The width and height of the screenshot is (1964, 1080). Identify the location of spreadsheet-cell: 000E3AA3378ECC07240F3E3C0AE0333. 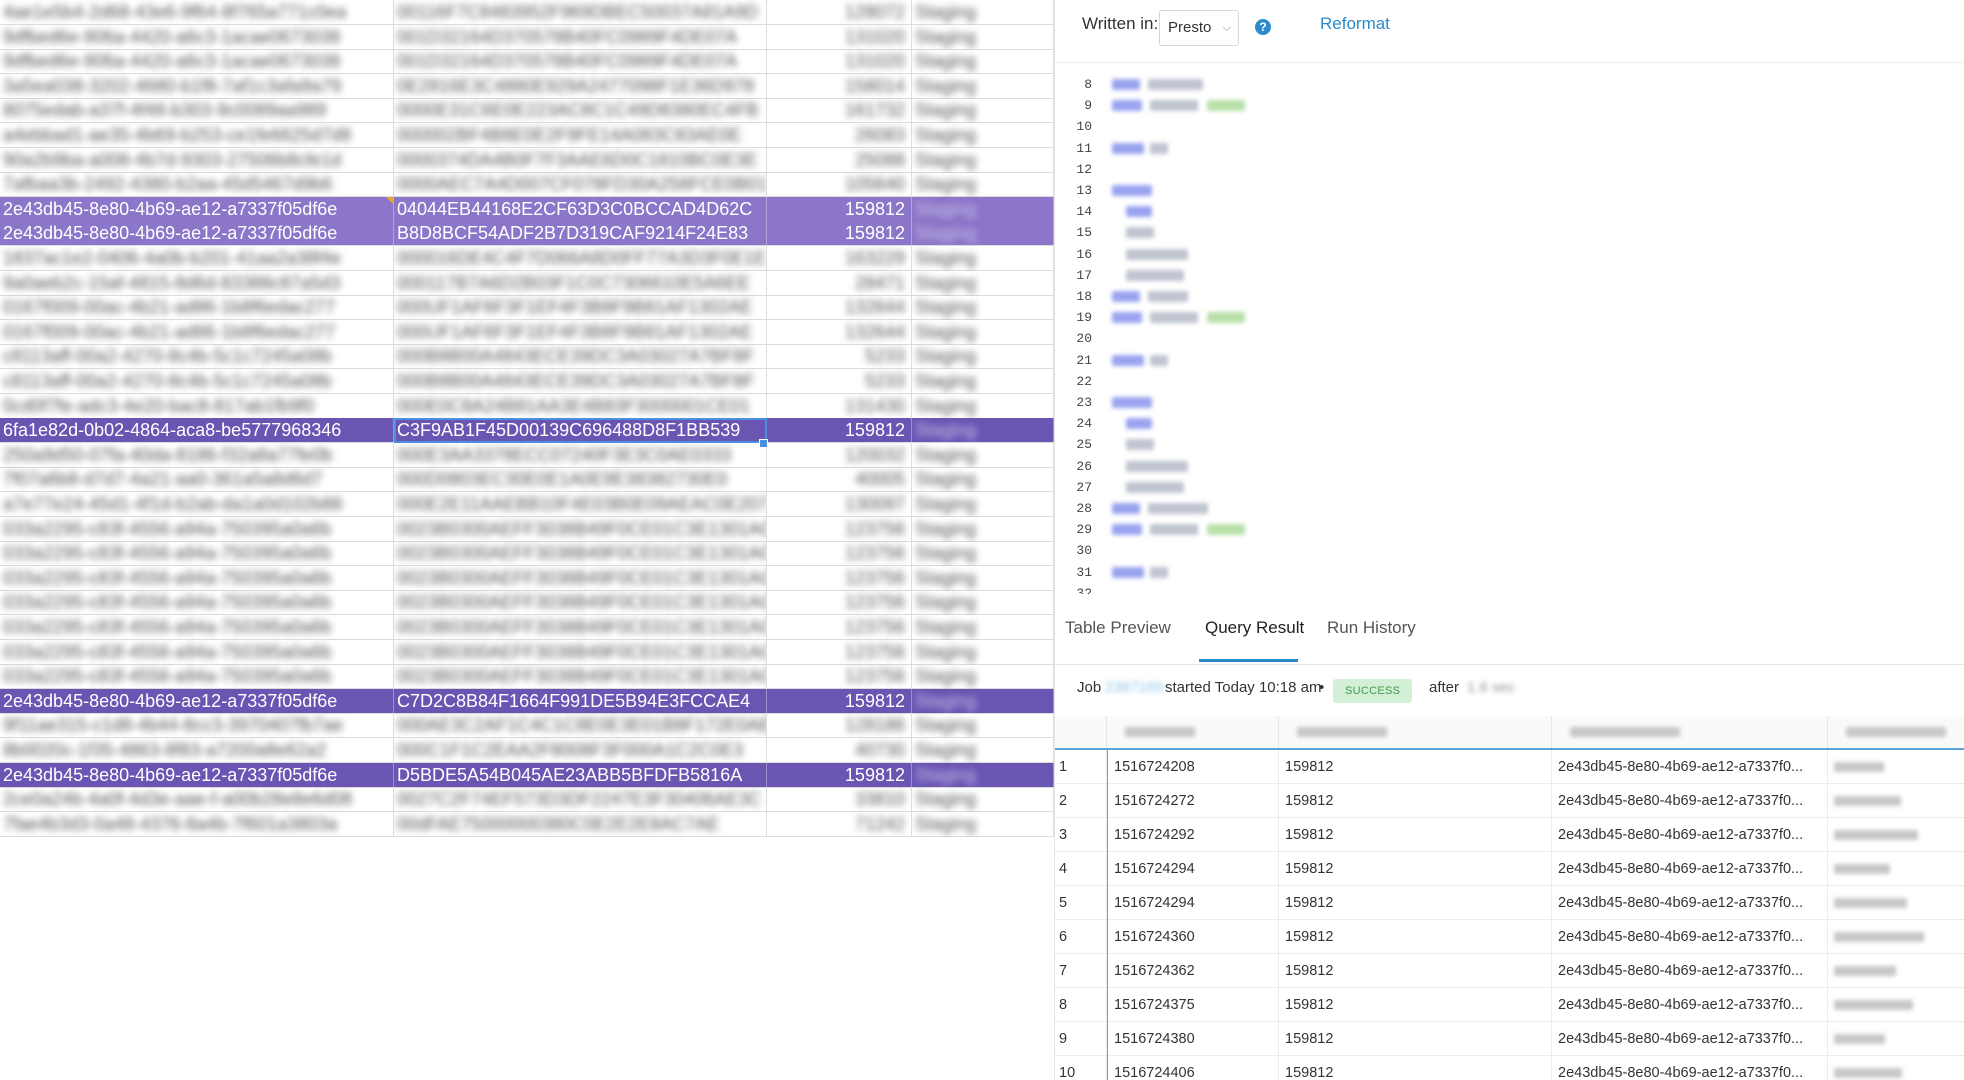
(580, 455).